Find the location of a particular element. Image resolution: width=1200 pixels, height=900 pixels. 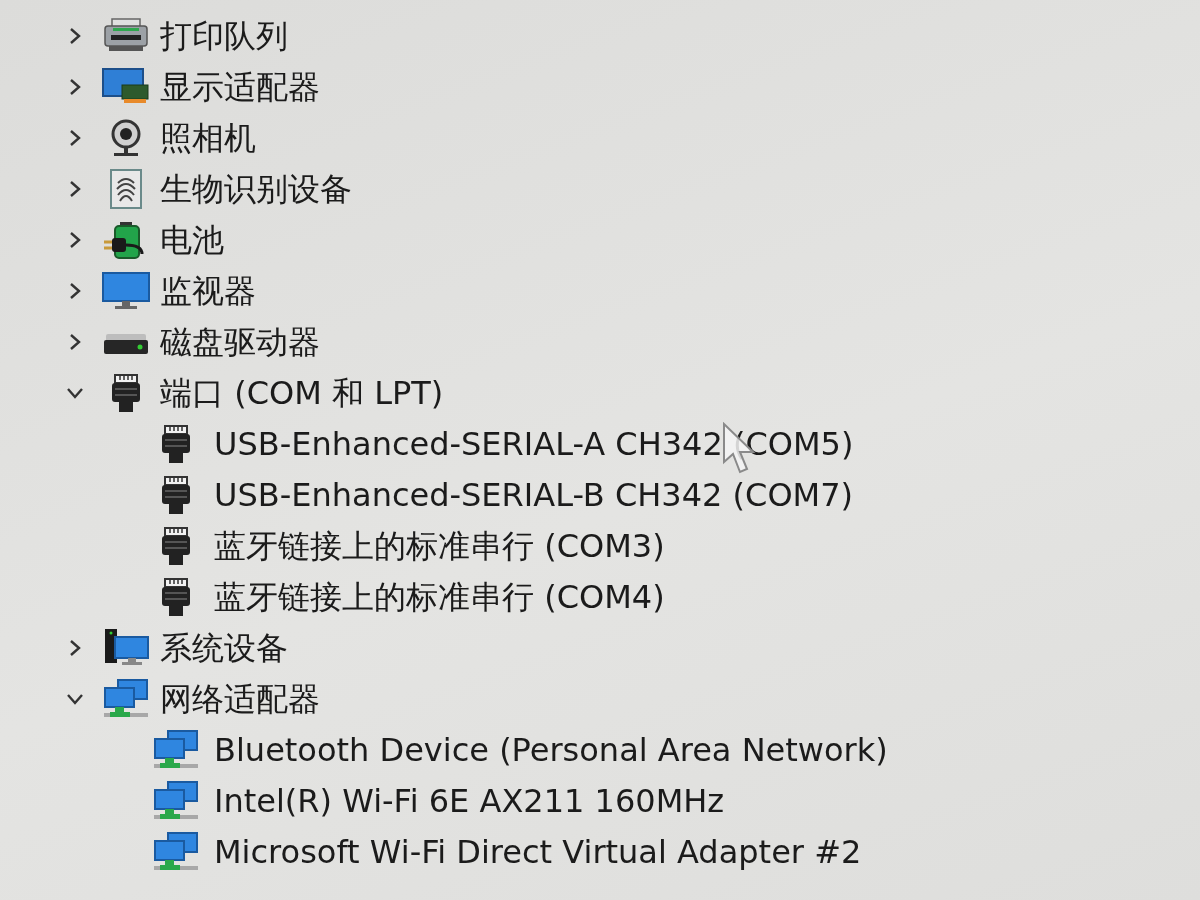

category-label: 打印队列 is located at coordinates (224, 35).